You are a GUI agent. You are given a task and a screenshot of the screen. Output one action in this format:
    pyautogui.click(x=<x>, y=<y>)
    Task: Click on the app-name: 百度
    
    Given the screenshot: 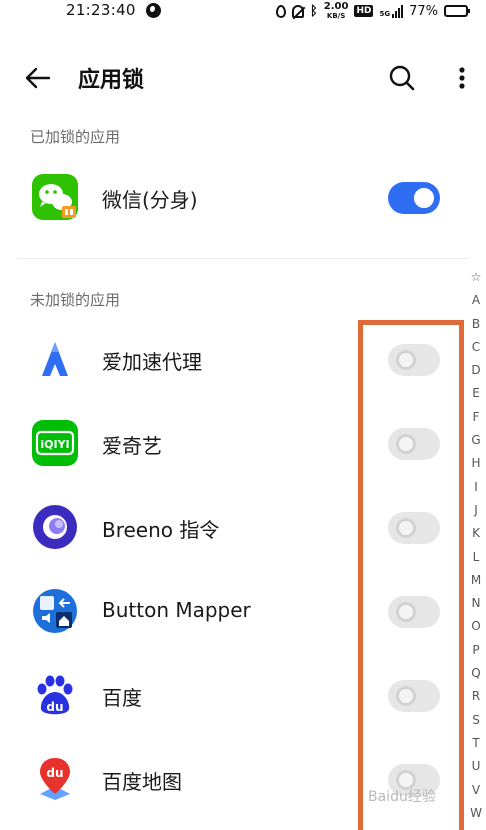 What is the action you would take?
    pyautogui.click(x=122, y=698)
    